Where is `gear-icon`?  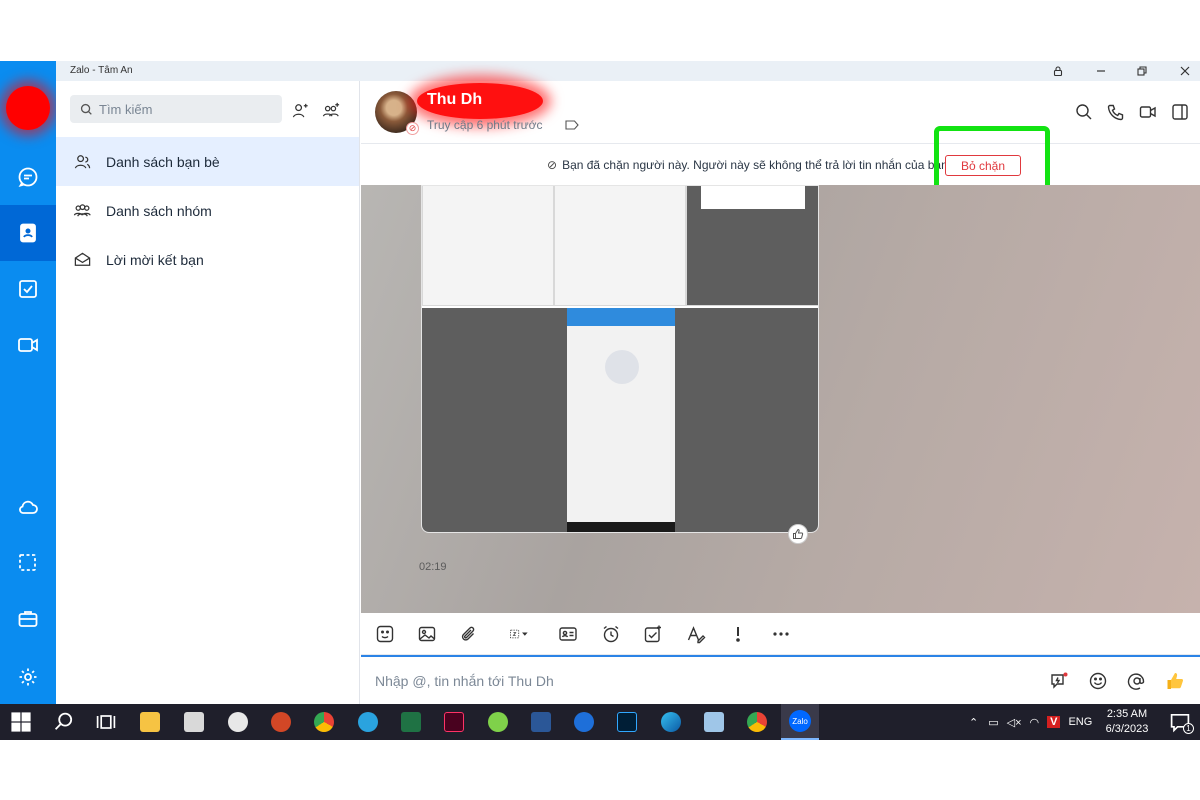
gear-icon is located at coordinates (28, 677).